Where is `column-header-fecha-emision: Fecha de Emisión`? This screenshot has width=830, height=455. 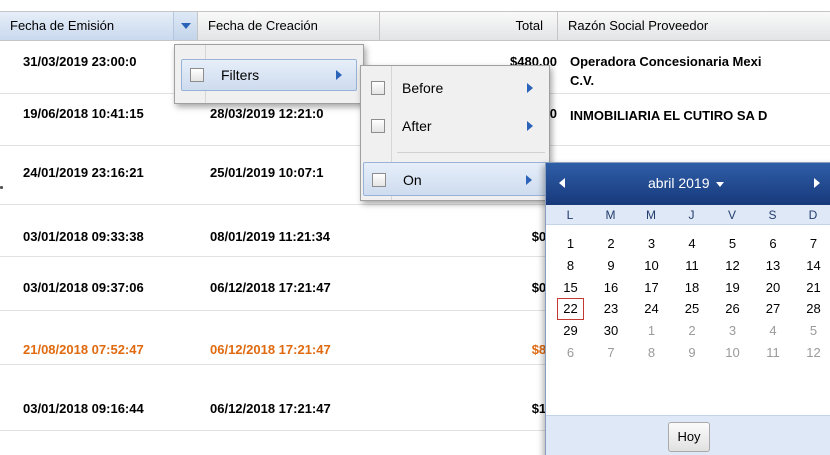 column-header-fecha-emision: Fecha de Emisión is located at coordinates (99, 26).